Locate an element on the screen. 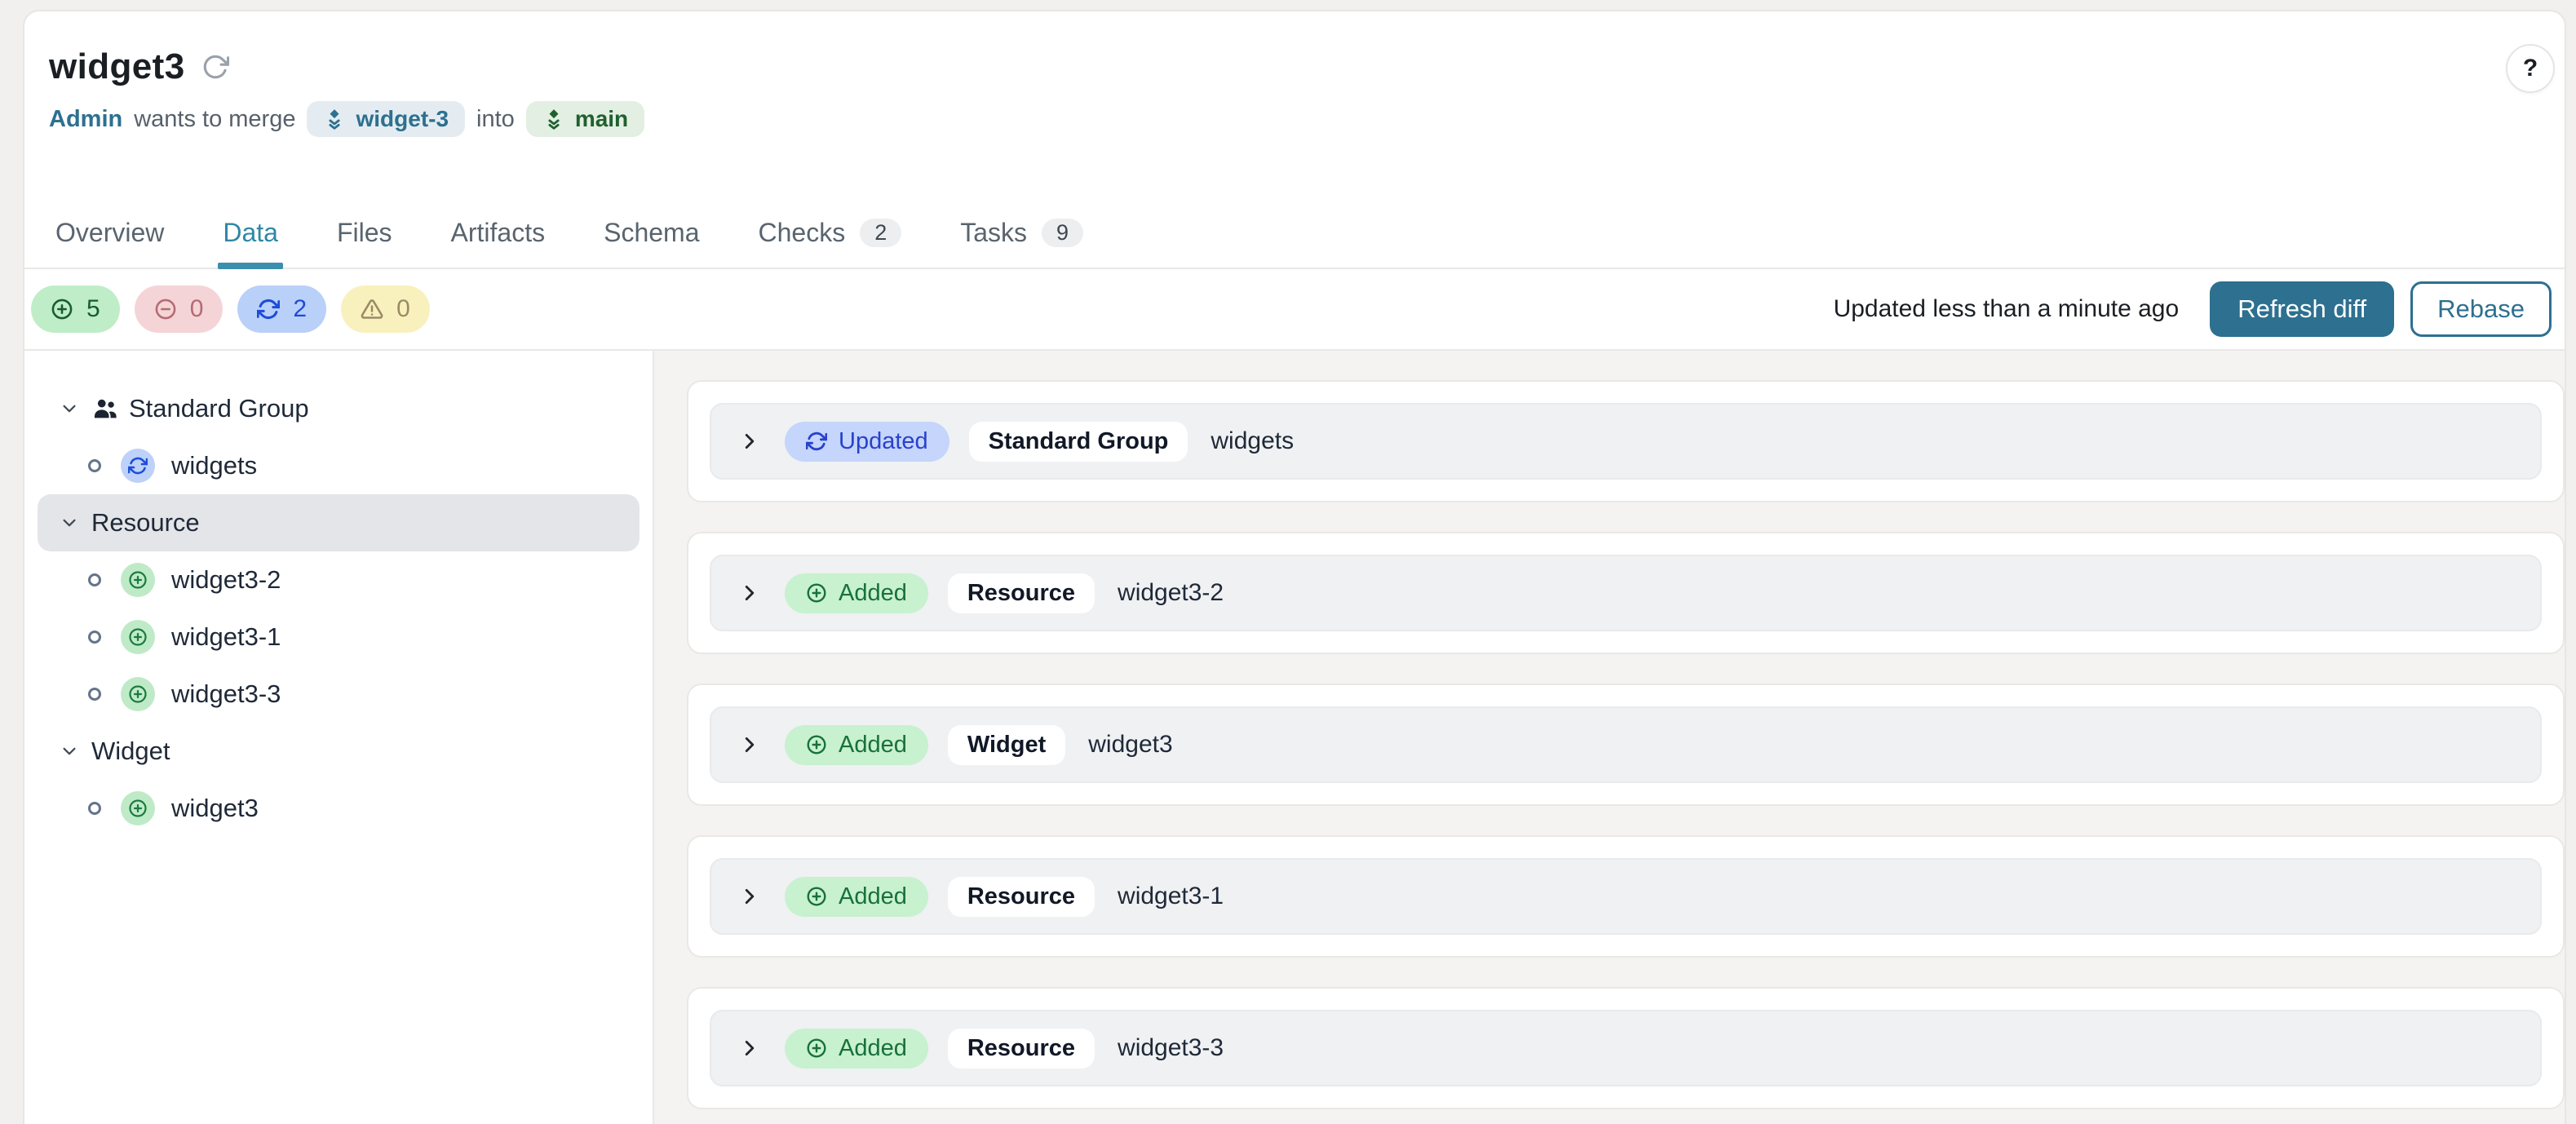 This screenshot has height=1124, width=2576. tree-item-widget3-2: widget3-2 is located at coordinates (339, 580).